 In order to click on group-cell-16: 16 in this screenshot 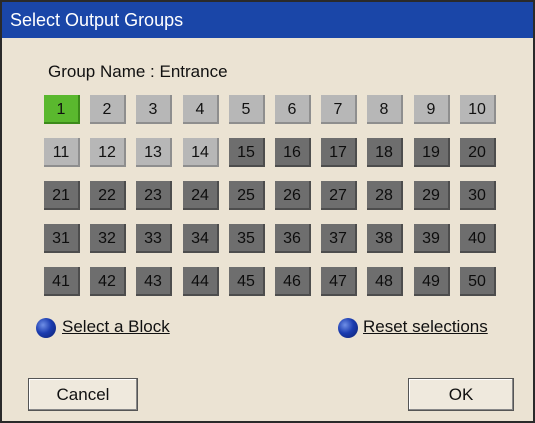, I will do `click(293, 152)`.